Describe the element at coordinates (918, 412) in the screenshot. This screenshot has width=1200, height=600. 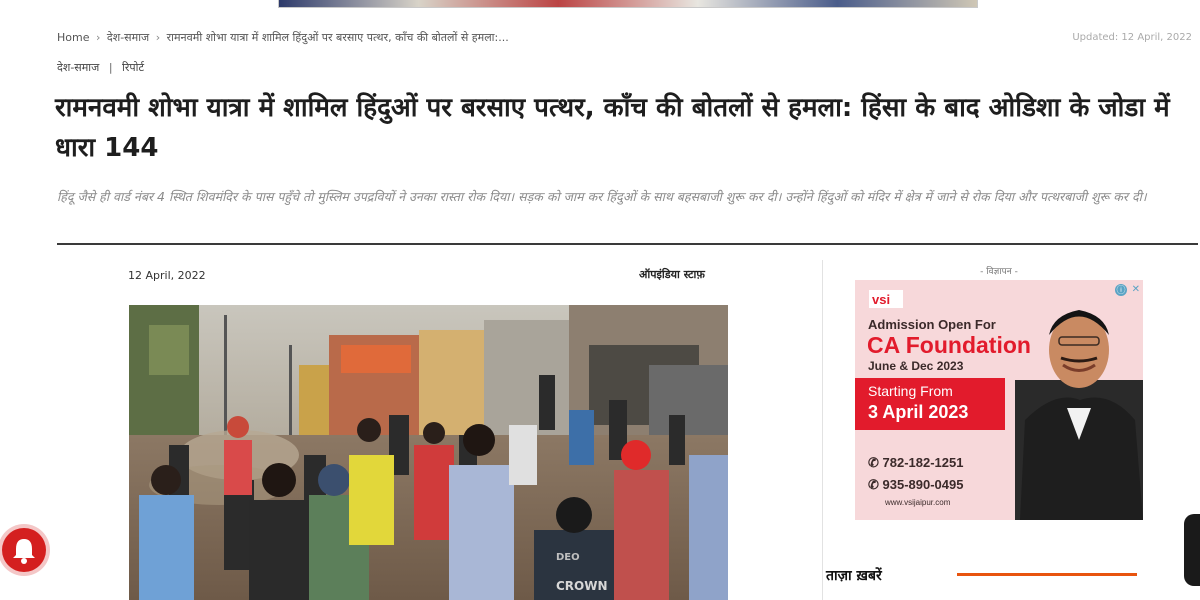
I see `ad-start-date: 3 April 2023` at that location.